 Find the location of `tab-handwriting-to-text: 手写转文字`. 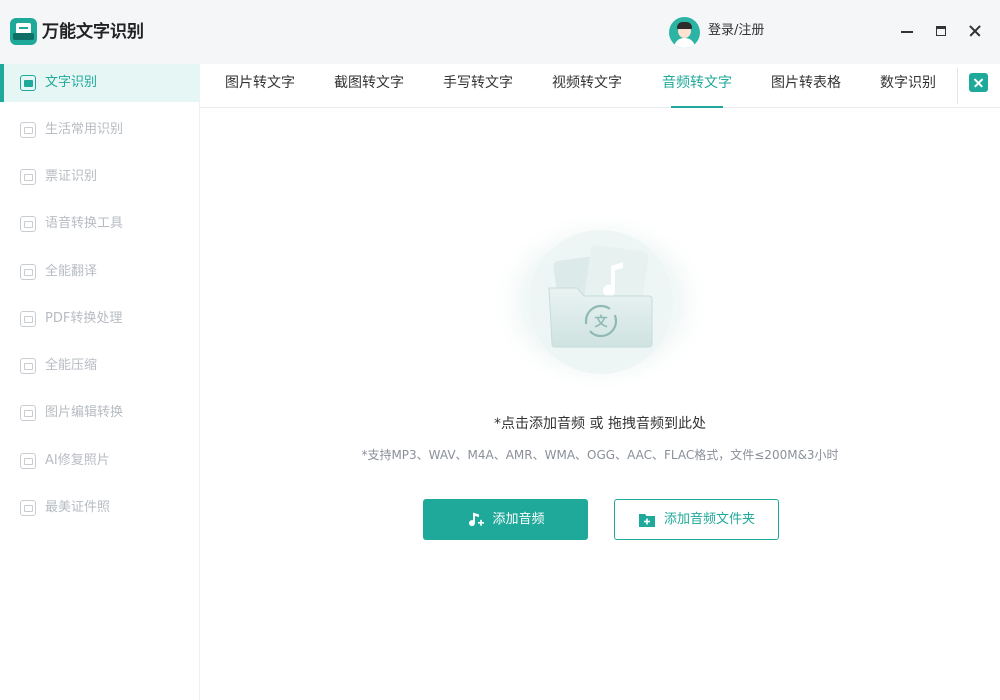

tab-handwriting-to-text: 手写转文字 is located at coordinates (478, 86).